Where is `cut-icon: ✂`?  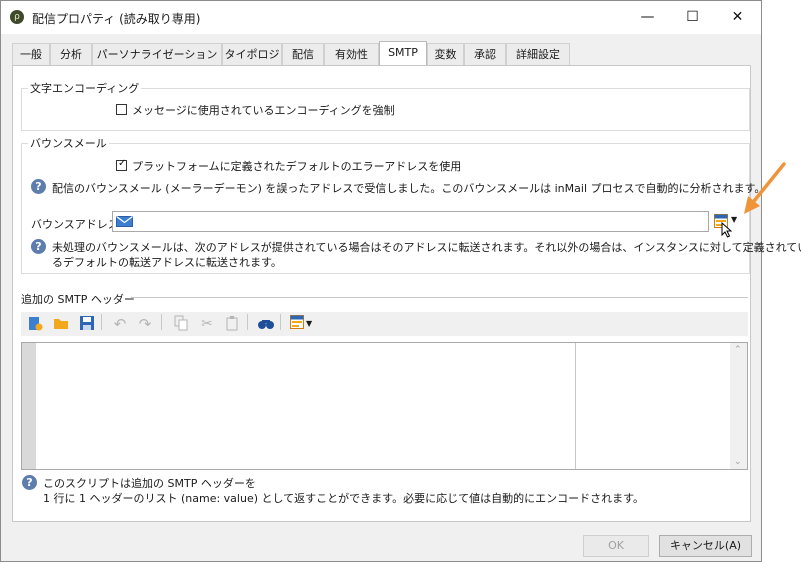 cut-icon: ✂ is located at coordinates (207, 324).